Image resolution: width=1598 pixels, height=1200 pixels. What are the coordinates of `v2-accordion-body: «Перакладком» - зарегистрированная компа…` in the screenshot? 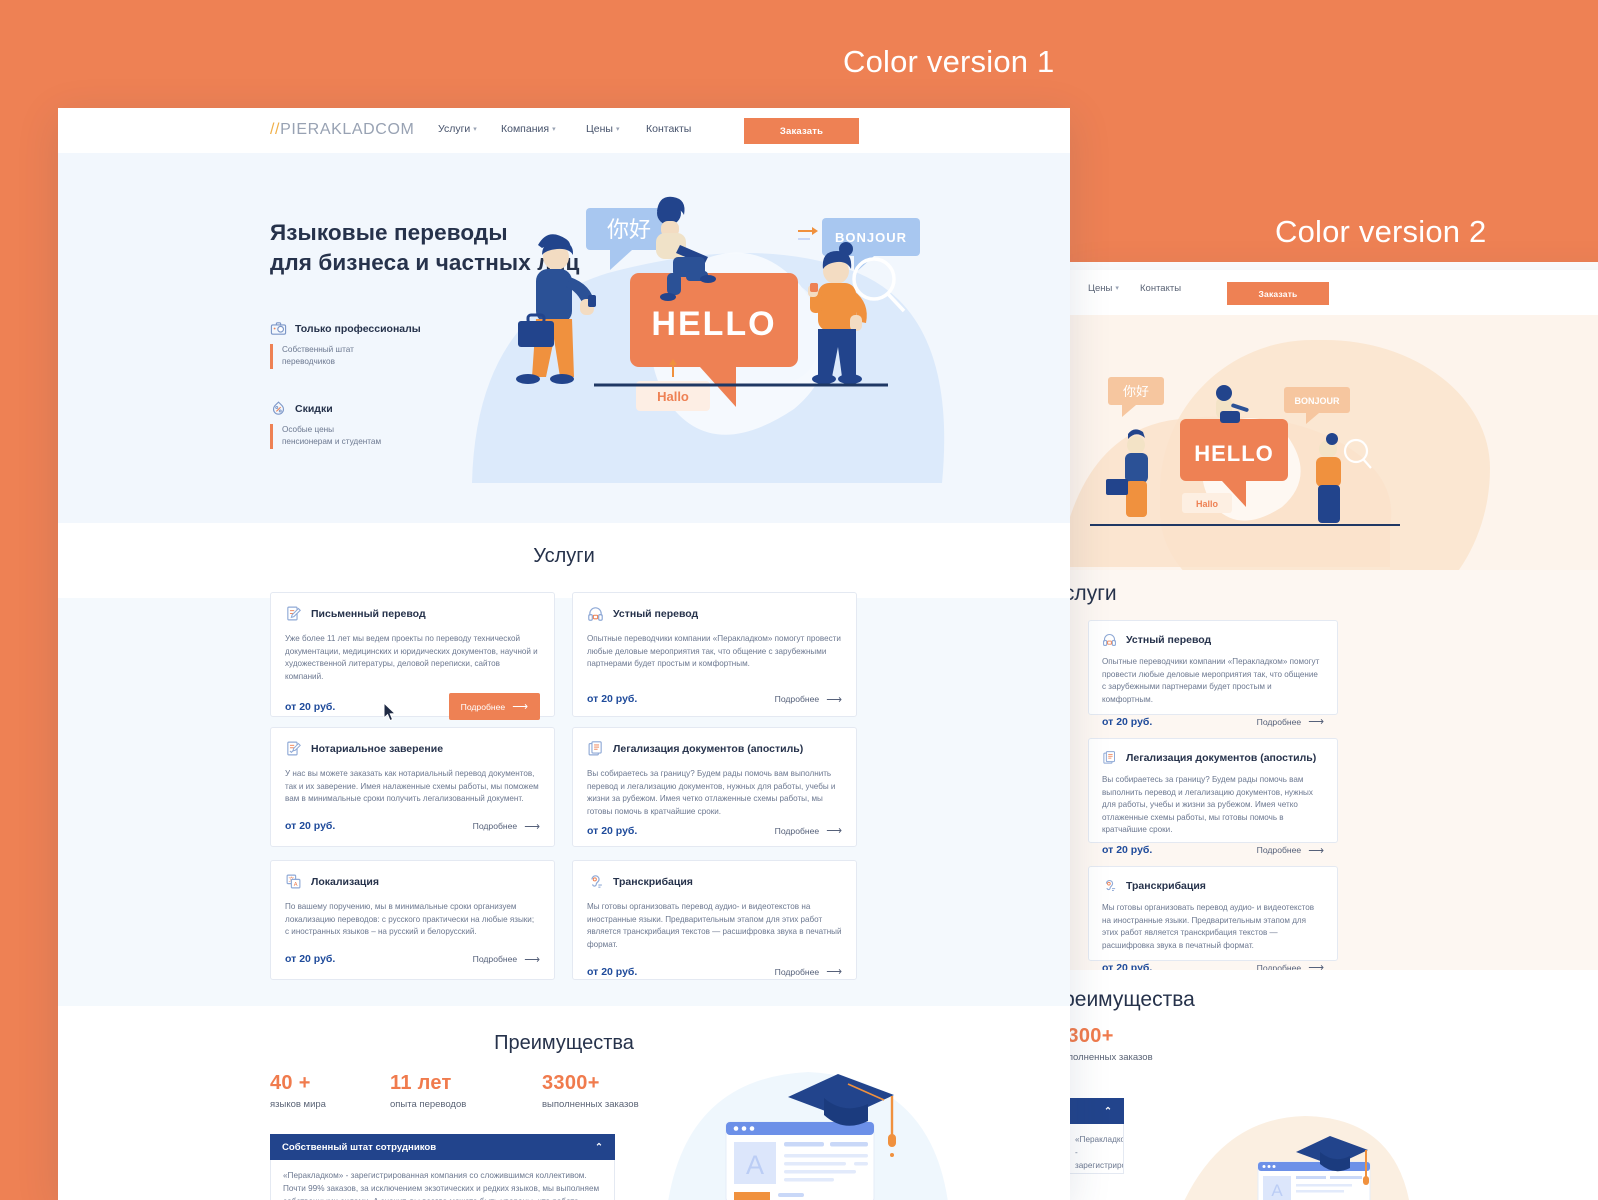 It's located at (1097, 1149).